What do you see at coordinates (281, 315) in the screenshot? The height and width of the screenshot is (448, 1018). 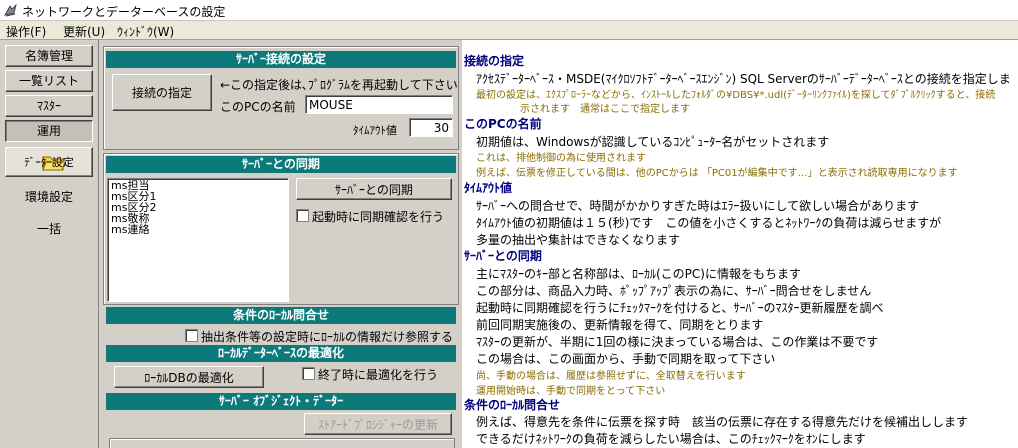 I see `local-query-header: 条件のﾛｰｶﾙ問合せ` at bounding box center [281, 315].